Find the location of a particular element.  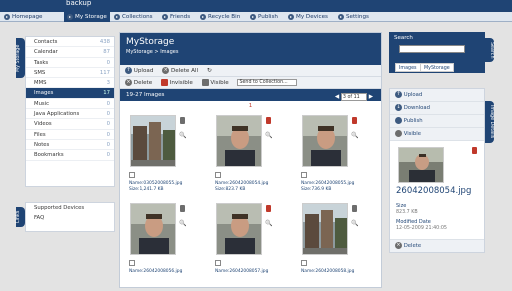

links-panel: Supported Devices FAQ is located at coordinates (70, 217).